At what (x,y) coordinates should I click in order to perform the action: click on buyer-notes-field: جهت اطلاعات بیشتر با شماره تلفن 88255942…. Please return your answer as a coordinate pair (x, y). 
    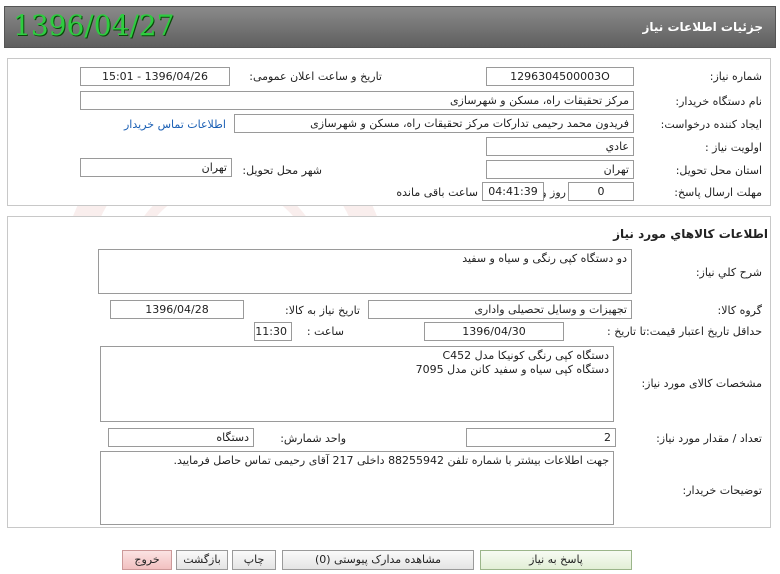
    Looking at the image, I should click on (357, 488).